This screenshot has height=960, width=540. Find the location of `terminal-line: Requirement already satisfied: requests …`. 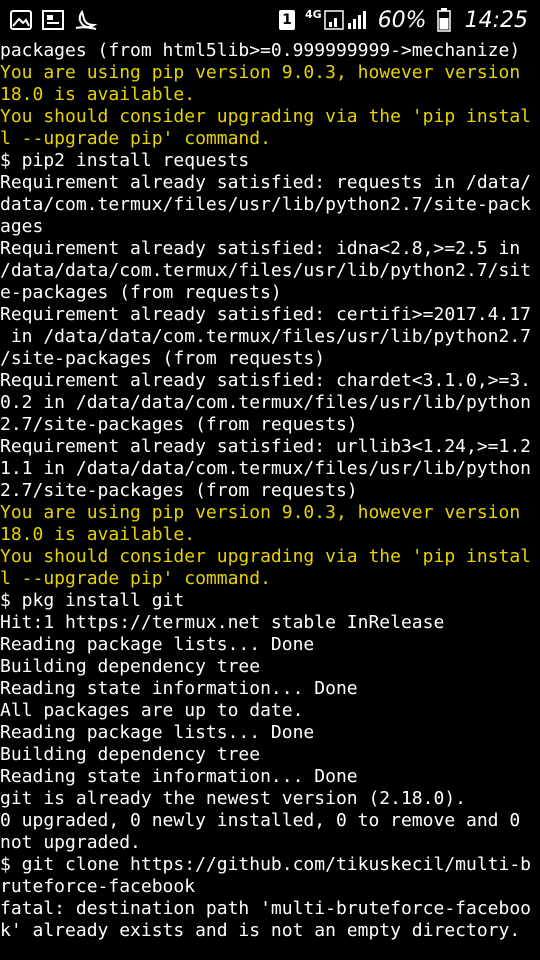

terminal-line: Requirement already satisfied: requests … is located at coordinates (266, 182).